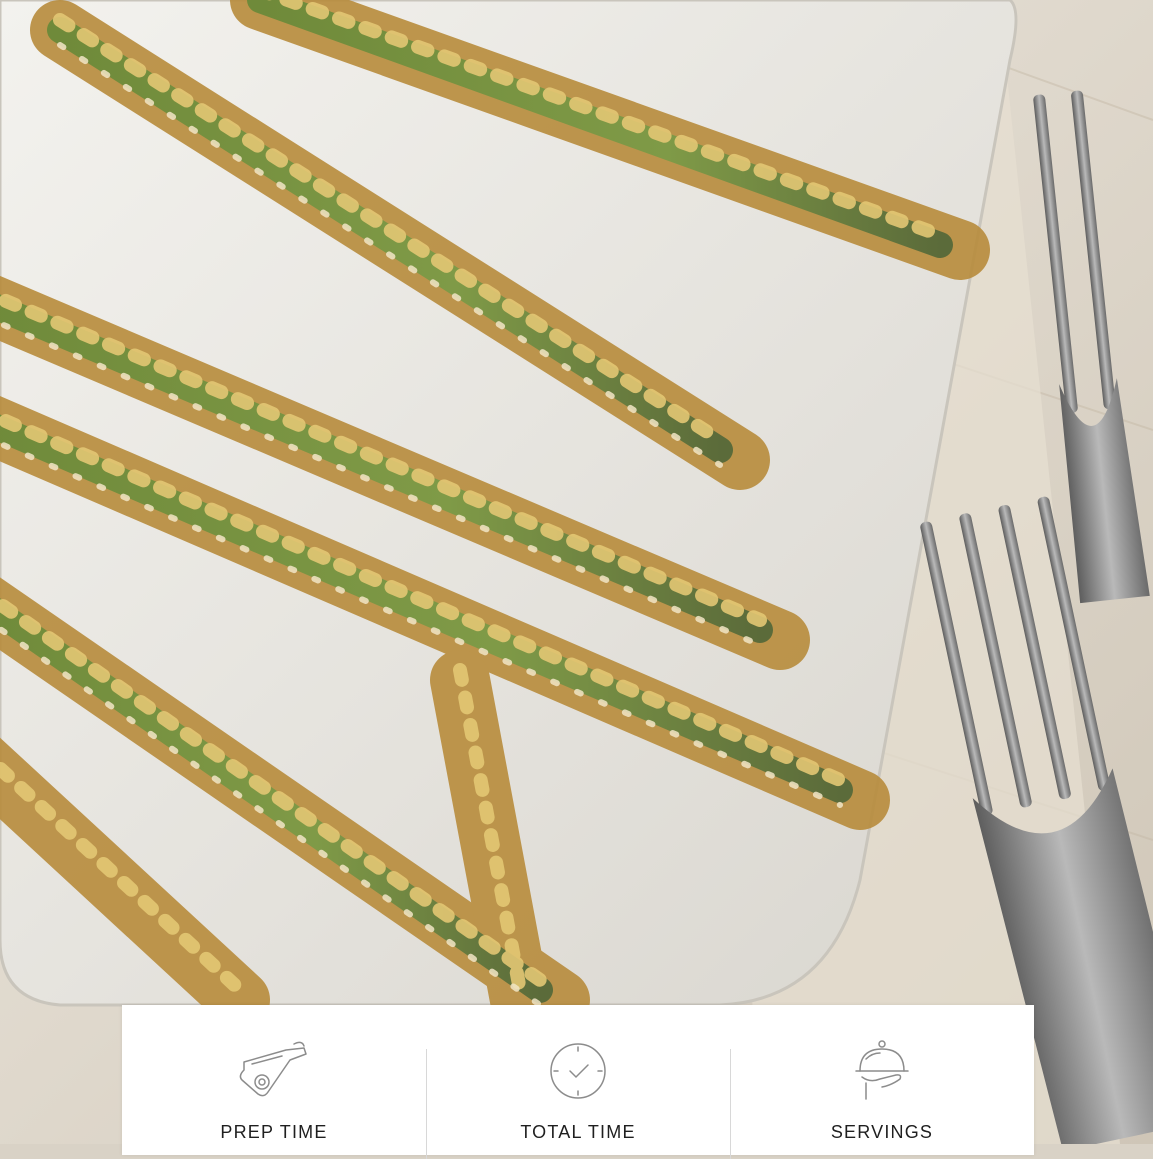 The height and width of the screenshot is (1159, 1153). I want to click on serving-cloche-icon, so click(882, 1071).